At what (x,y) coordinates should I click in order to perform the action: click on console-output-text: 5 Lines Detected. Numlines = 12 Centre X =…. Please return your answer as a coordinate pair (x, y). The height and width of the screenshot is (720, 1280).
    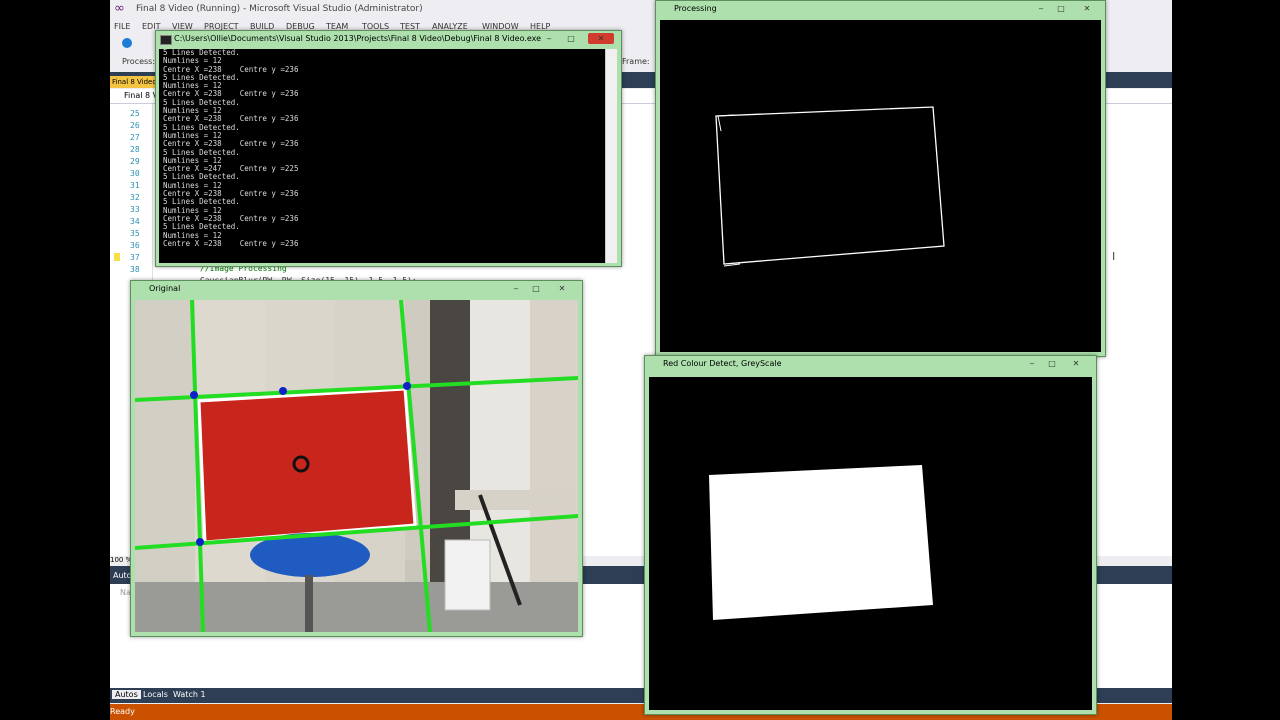
    Looking at the image, I should click on (388, 148).